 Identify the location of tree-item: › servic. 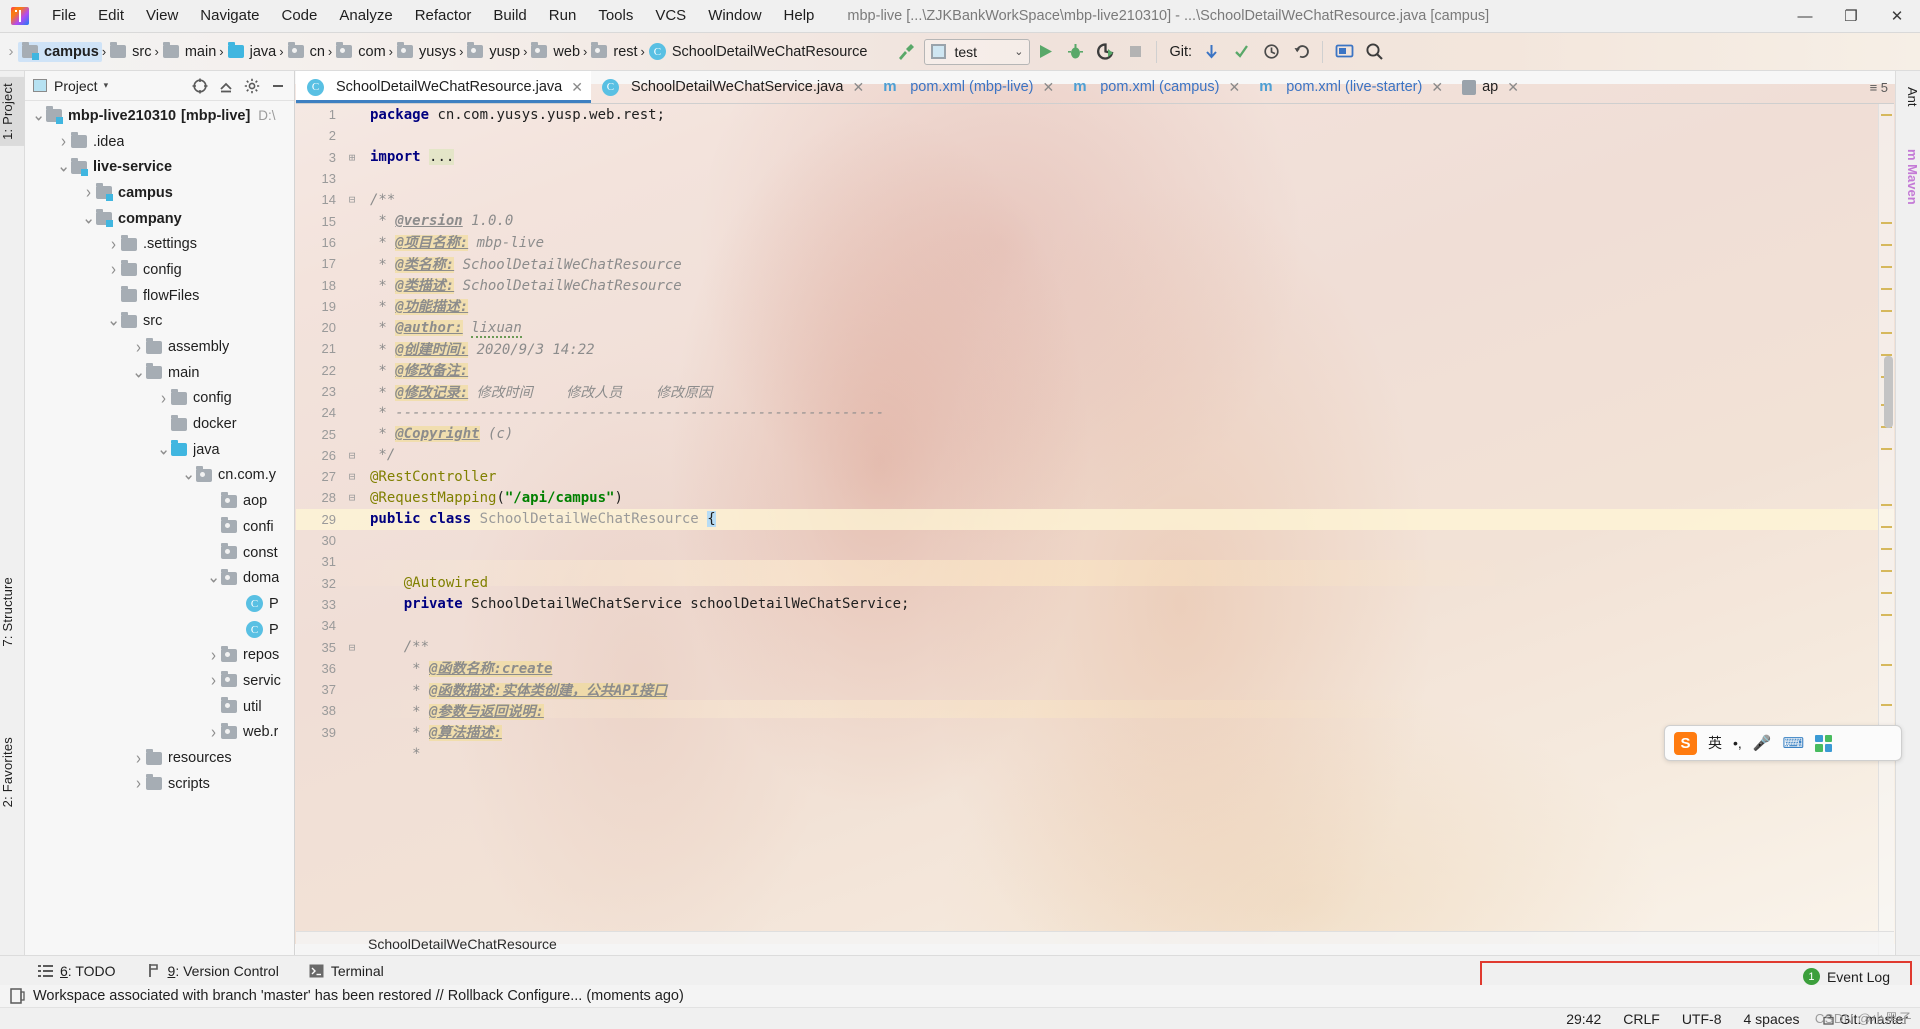
(159, 681).